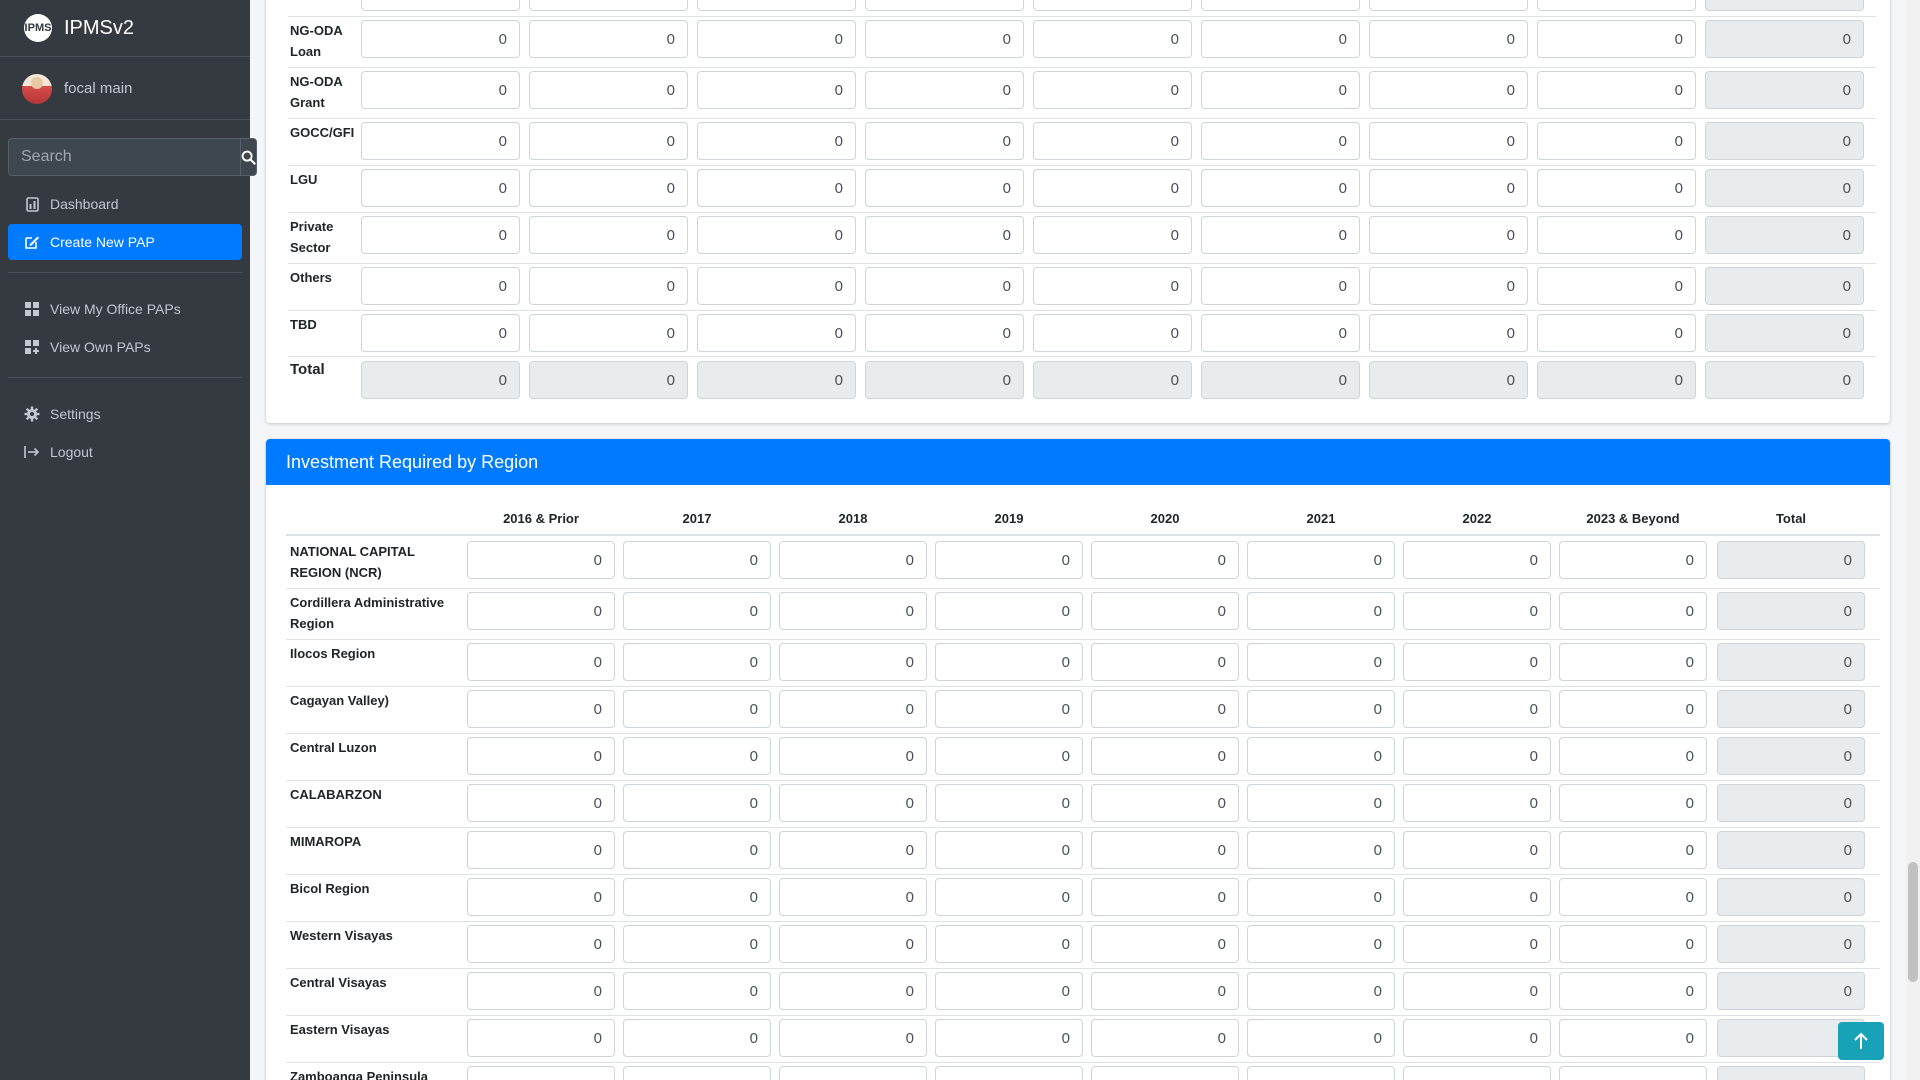 Image resolution: width=1920 pixels, height=1080 pixels. I want to click on nav-view-office-paps: View My Office PAPs, so click(125, 309).